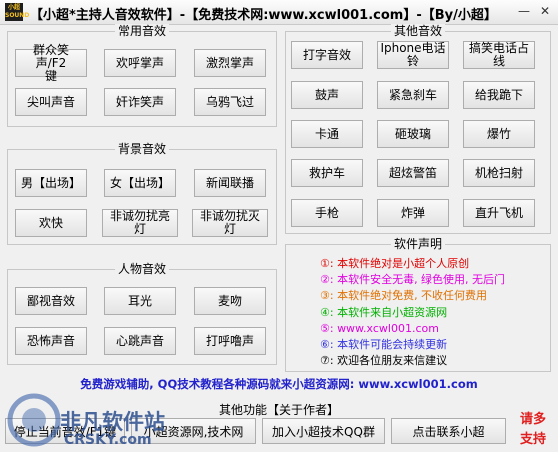  Describe the element at coordinates (417, 244) in the screenshot. I see `group-declaration-label: 软件声明` at that location.